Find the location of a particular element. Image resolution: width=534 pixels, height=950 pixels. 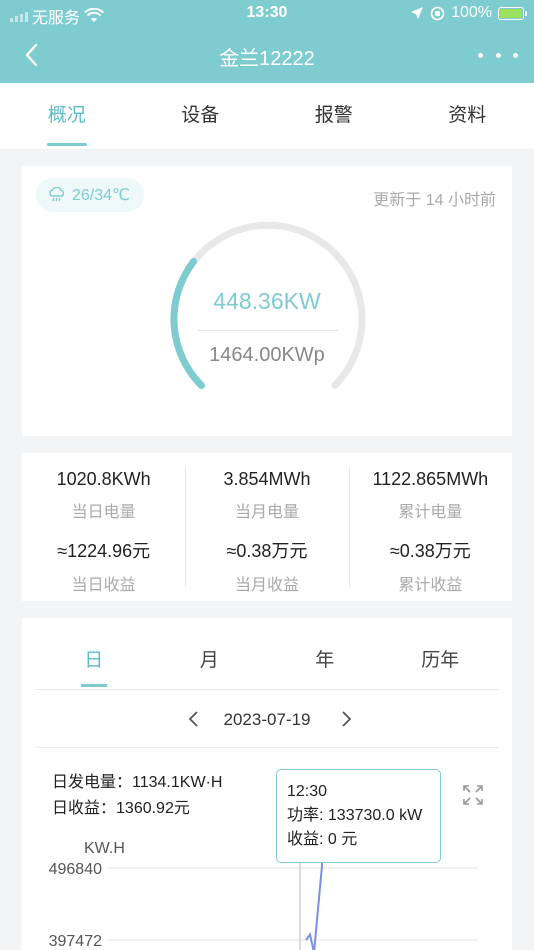

battery-icon is located at coordinates (512, 13).